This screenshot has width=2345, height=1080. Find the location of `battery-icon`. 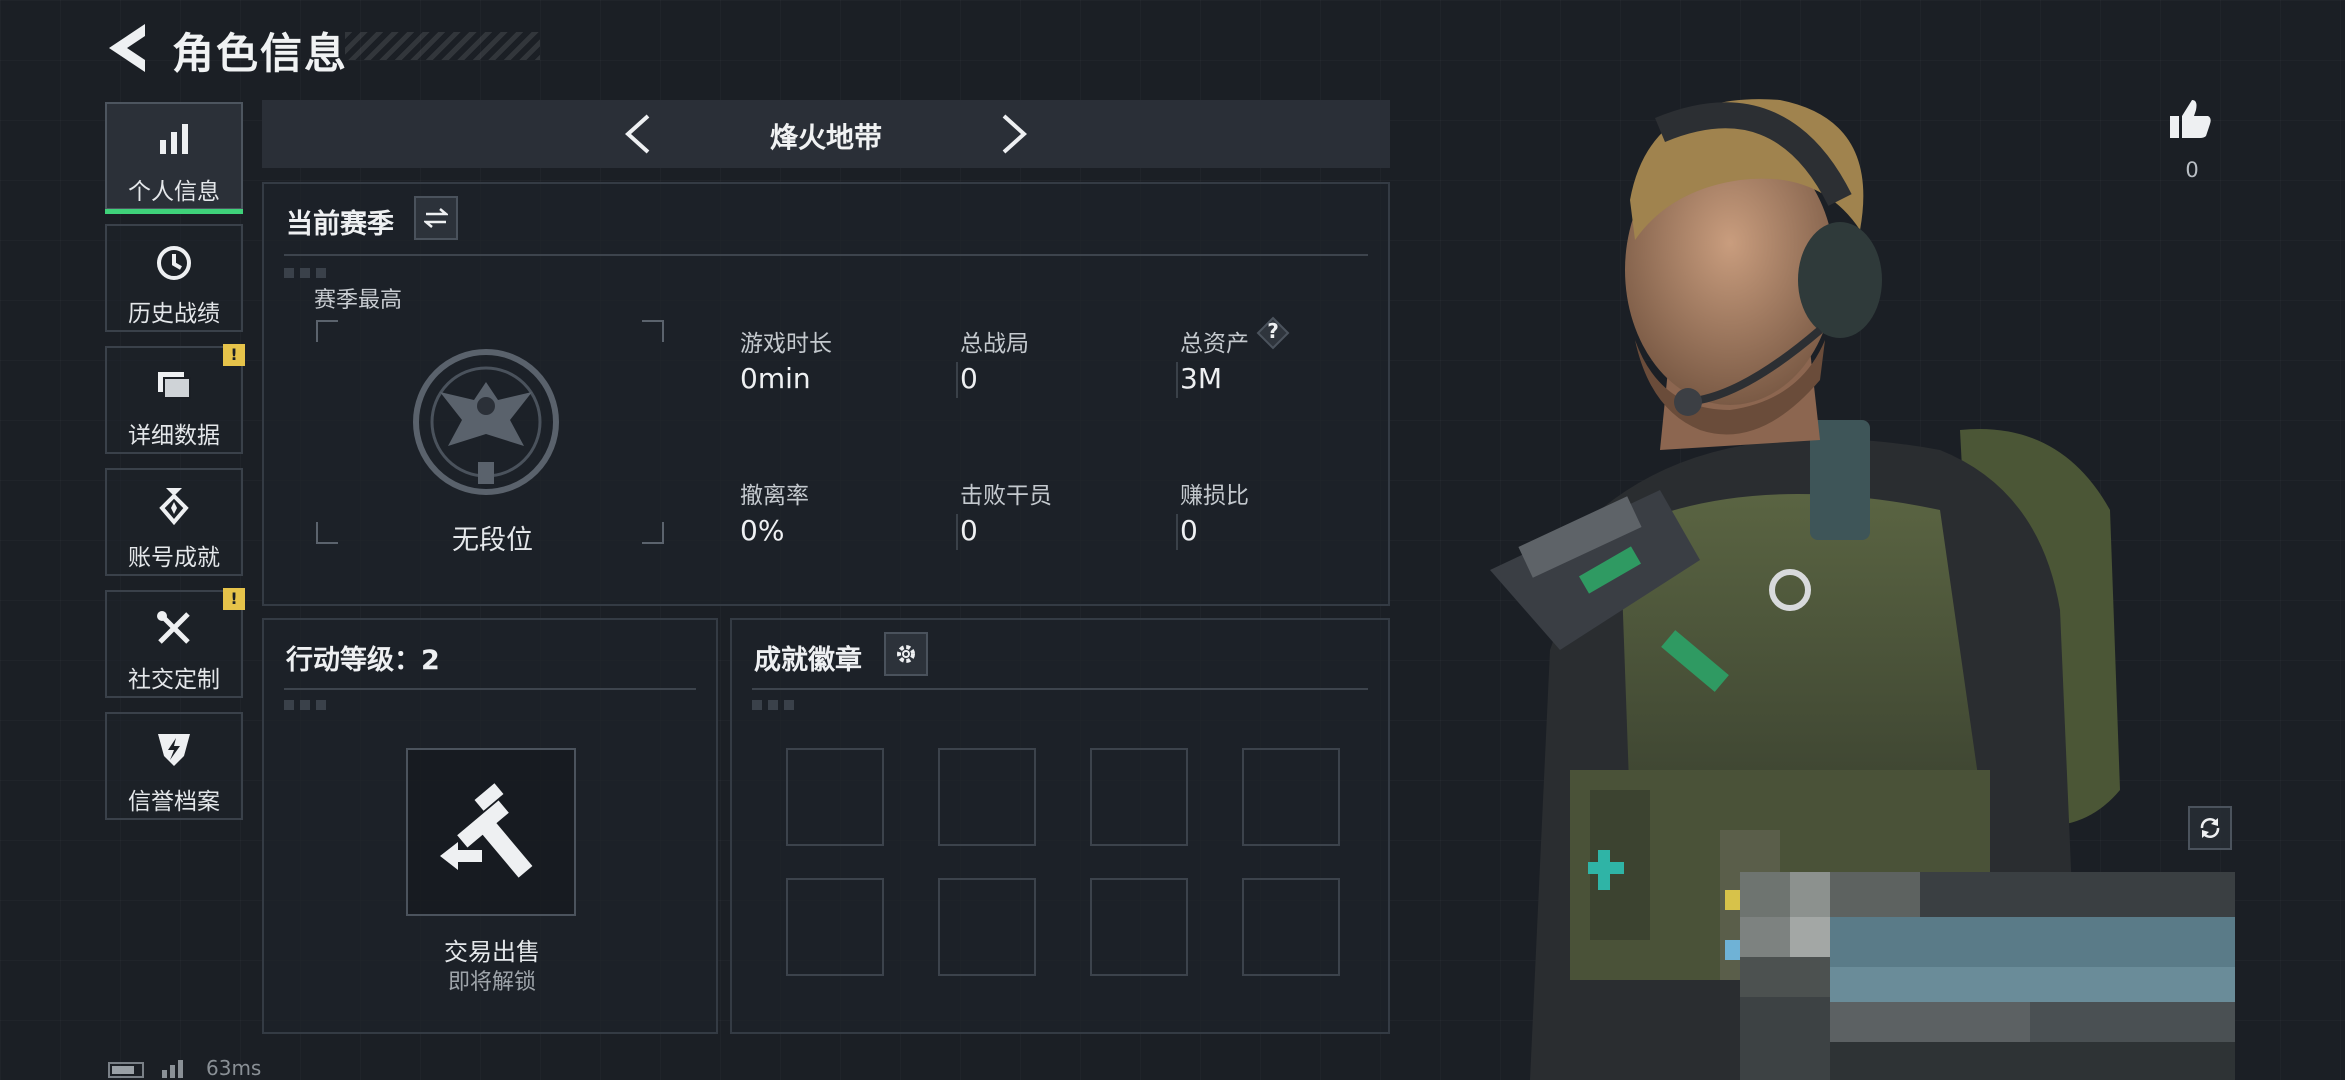

battery-icon is located at coordinates (126, 1070).